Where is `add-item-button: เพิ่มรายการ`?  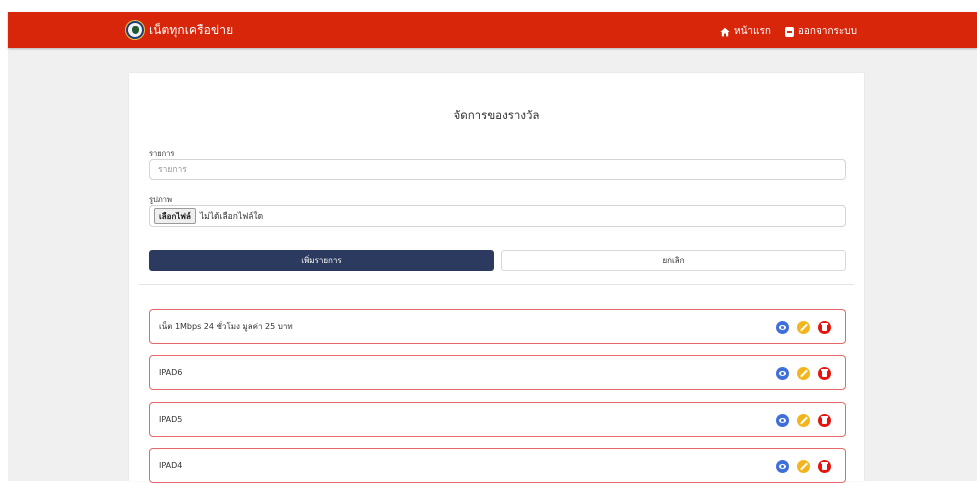
add-item-button: เพิ่มรายการ is located at coordinates (321, 260).